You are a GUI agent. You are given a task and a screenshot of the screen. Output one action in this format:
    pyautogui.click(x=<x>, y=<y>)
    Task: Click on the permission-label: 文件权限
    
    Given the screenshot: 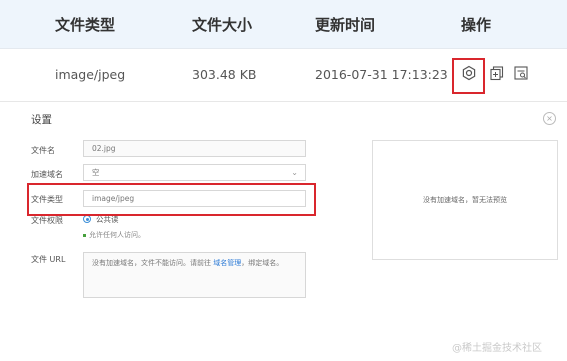 What is the action you would take?
    pyautogui.click(x=47, y=220)
    